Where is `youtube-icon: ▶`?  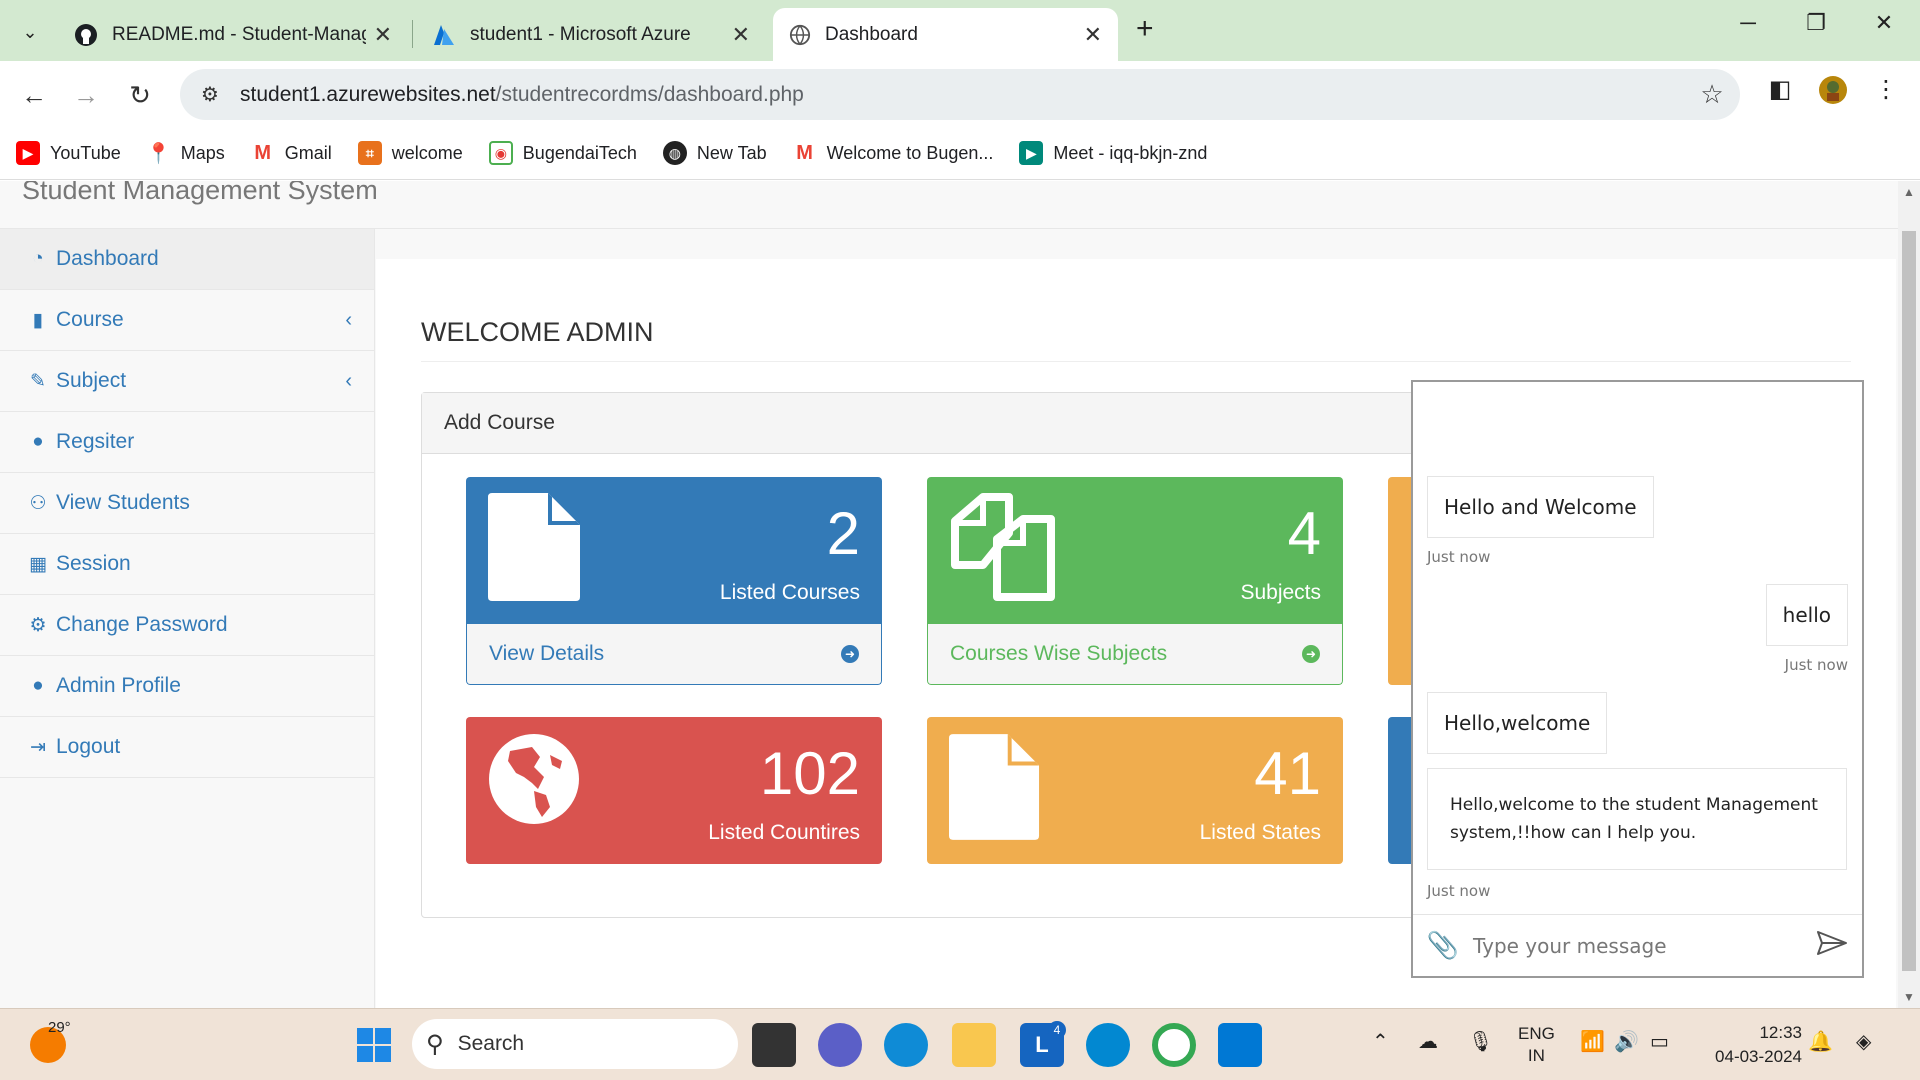
youtube-icon: ▶ is located at coordinates (28, 153).